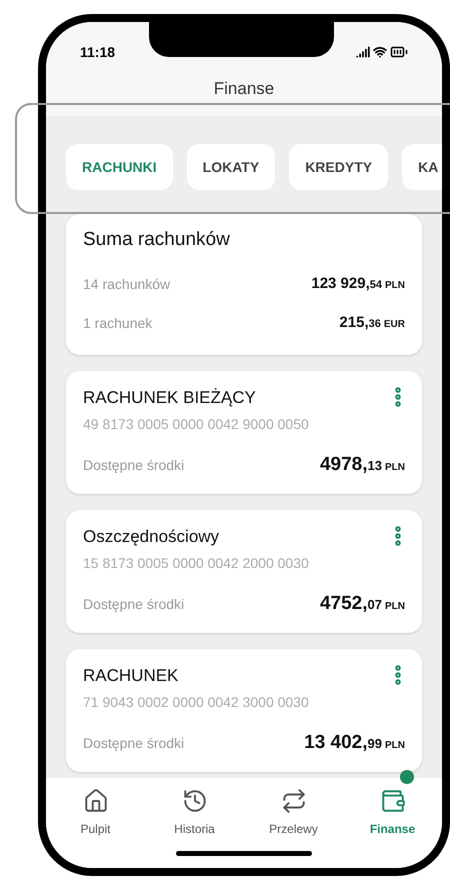 Image resolution: width=450 pixels, height=880 pixels. I want to click on nav-item: Historia, so click(194, 828).